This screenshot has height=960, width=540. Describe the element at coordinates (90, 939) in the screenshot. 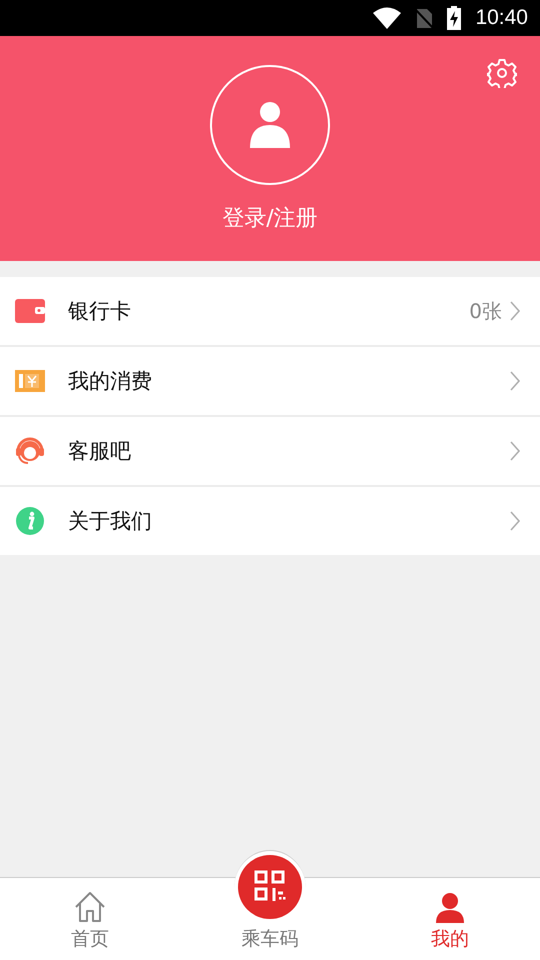

I see `nav-label: 首页` at that location.